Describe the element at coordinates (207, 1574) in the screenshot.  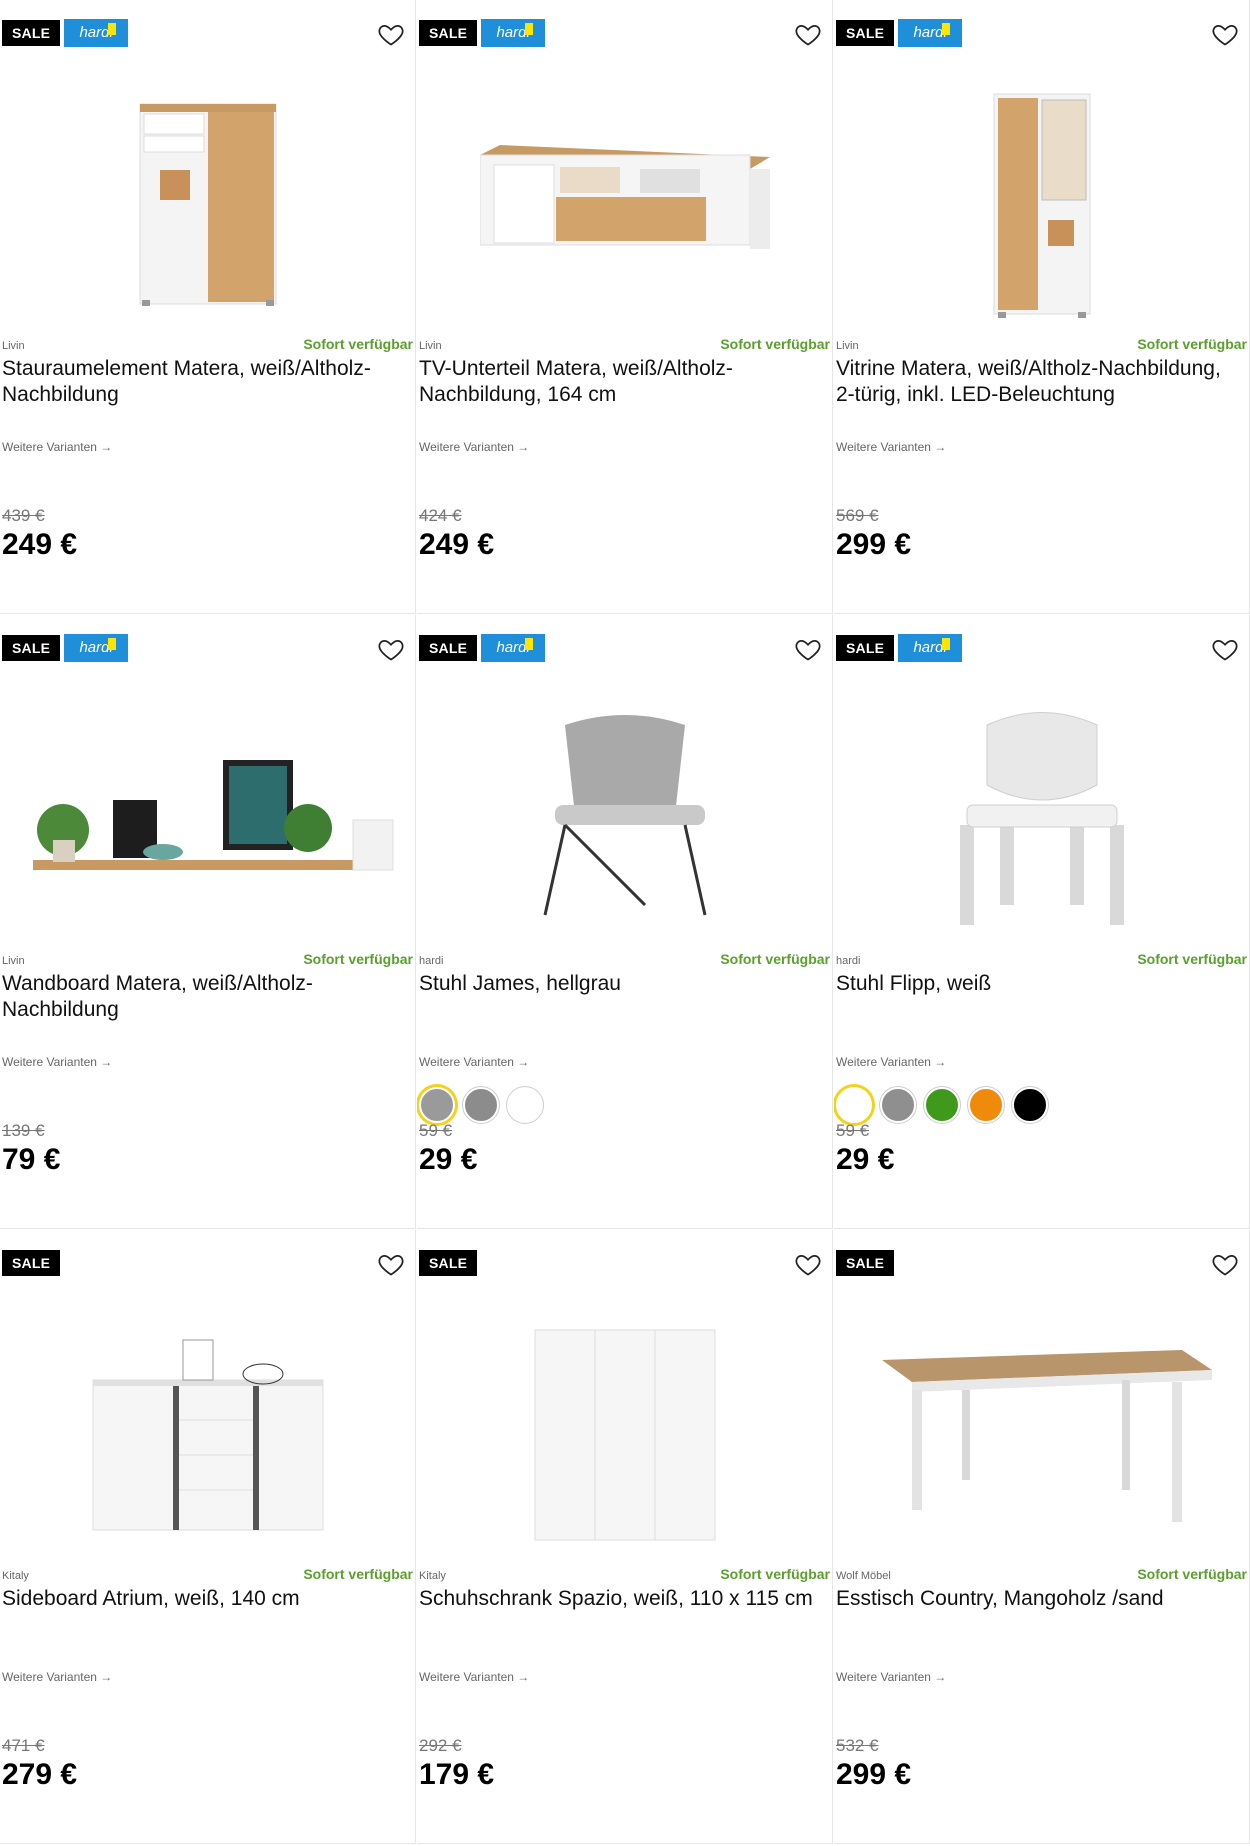
I see `meta-row: Kitaly Sofort verfügbar` at that location.